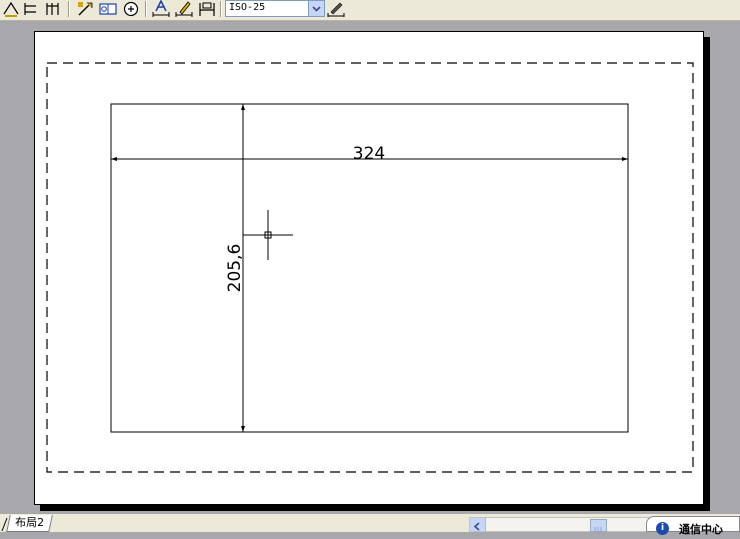  What do you see at coordinates (598, 529) in the screenshot?
I see `grip-icon` at bounding box center [598, 529].